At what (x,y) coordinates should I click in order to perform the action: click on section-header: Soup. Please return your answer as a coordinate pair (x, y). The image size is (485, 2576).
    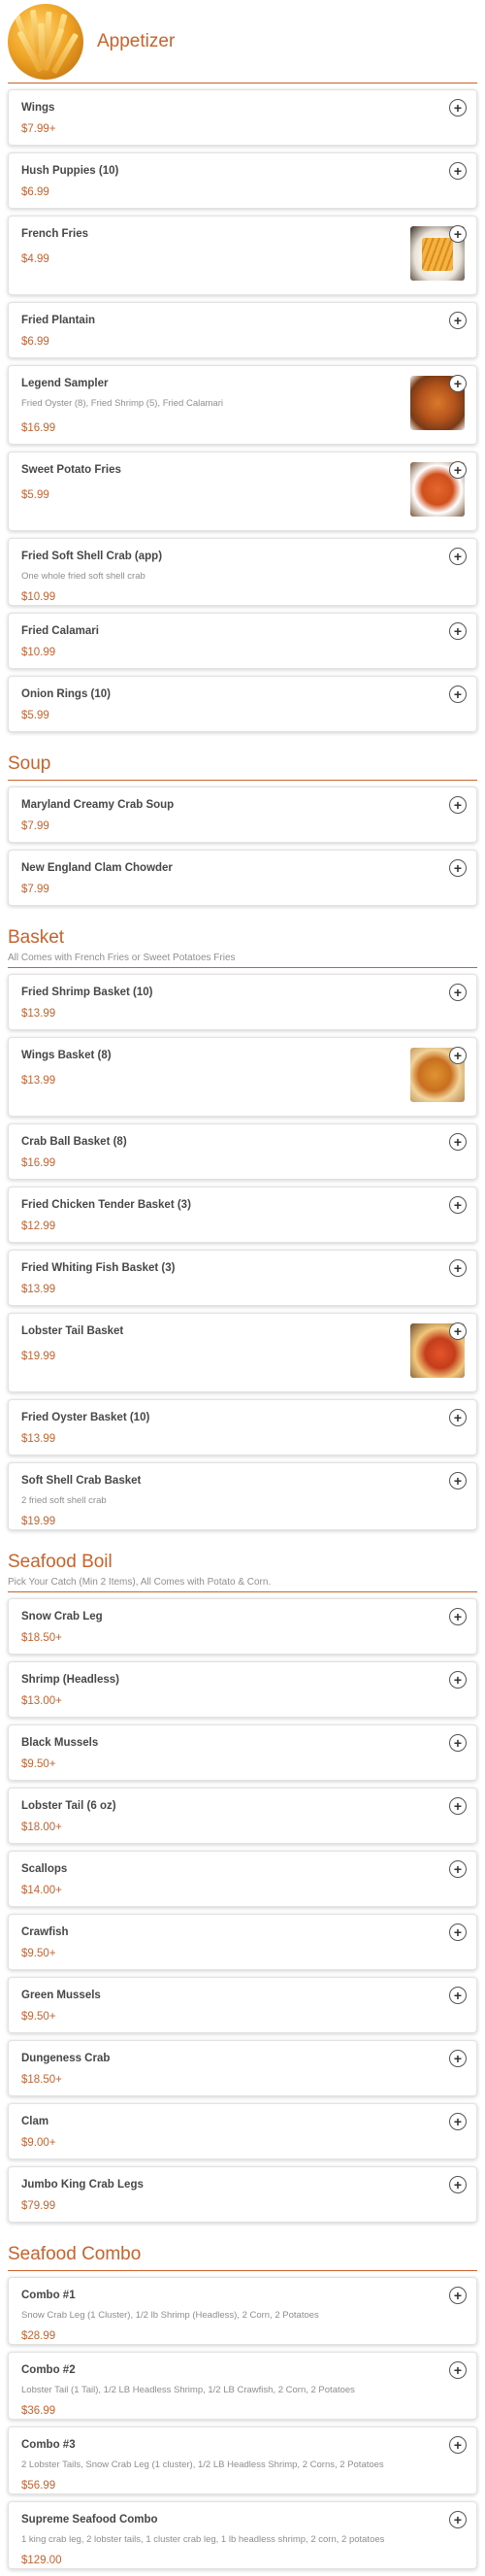
    Looking at the image, I should click on (242, 760).